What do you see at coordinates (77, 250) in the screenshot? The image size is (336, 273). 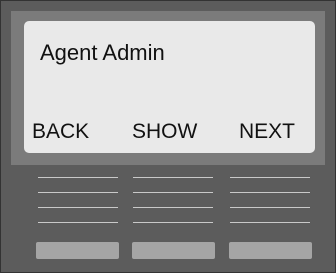 I see `softkey-button-back` at bounding box center [77, 250].